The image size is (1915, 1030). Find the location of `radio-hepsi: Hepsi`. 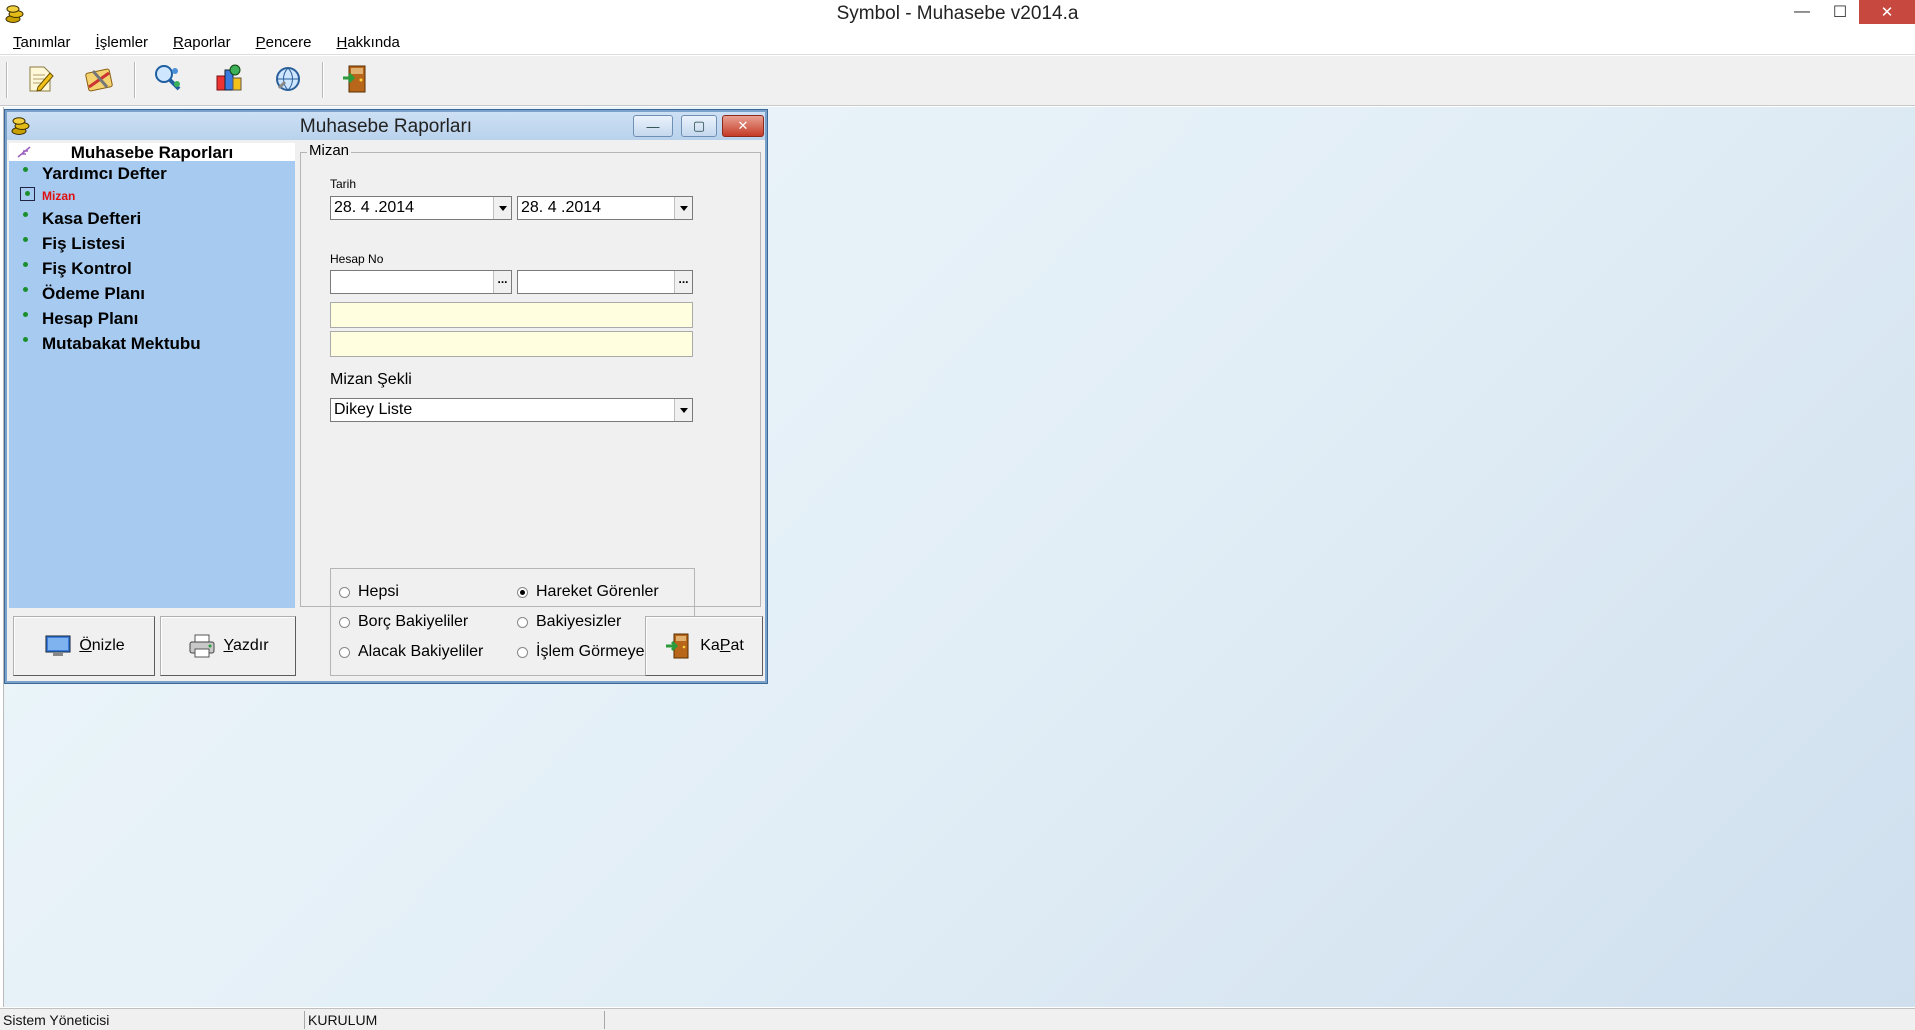

radio-hepsi: Hepsi is located at coordinates (369, 592).